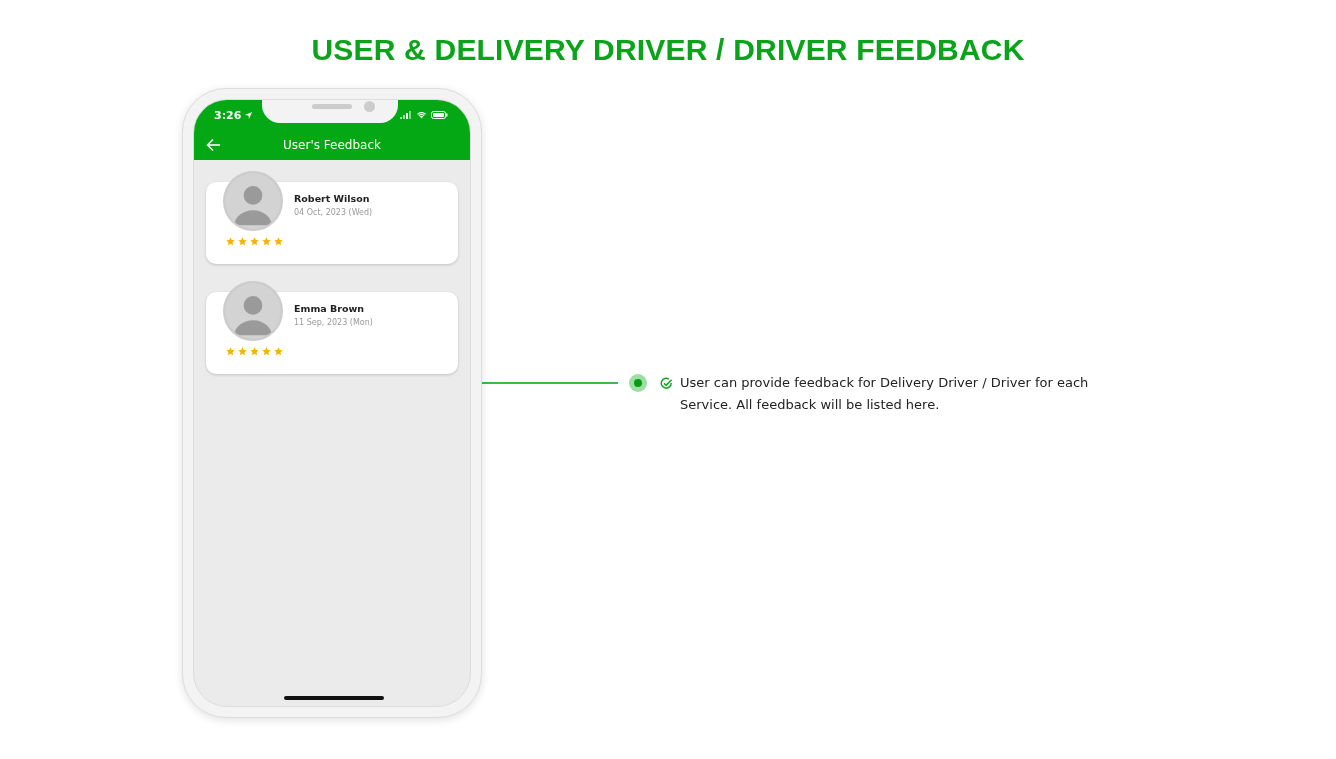  What do you see at coordinates (332, 145) in the screenshot?
I see `screen-title: User's Feedback` at bounding box center [332, 145].